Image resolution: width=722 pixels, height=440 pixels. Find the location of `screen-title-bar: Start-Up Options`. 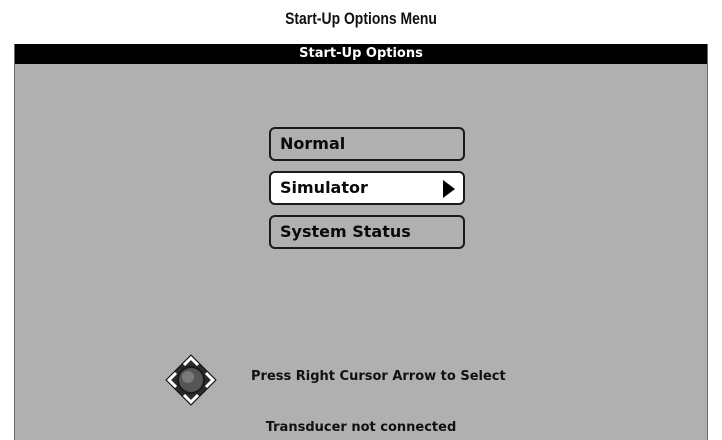

screen-title-bar: Start-Up Options is located at coordinates (361, 54).